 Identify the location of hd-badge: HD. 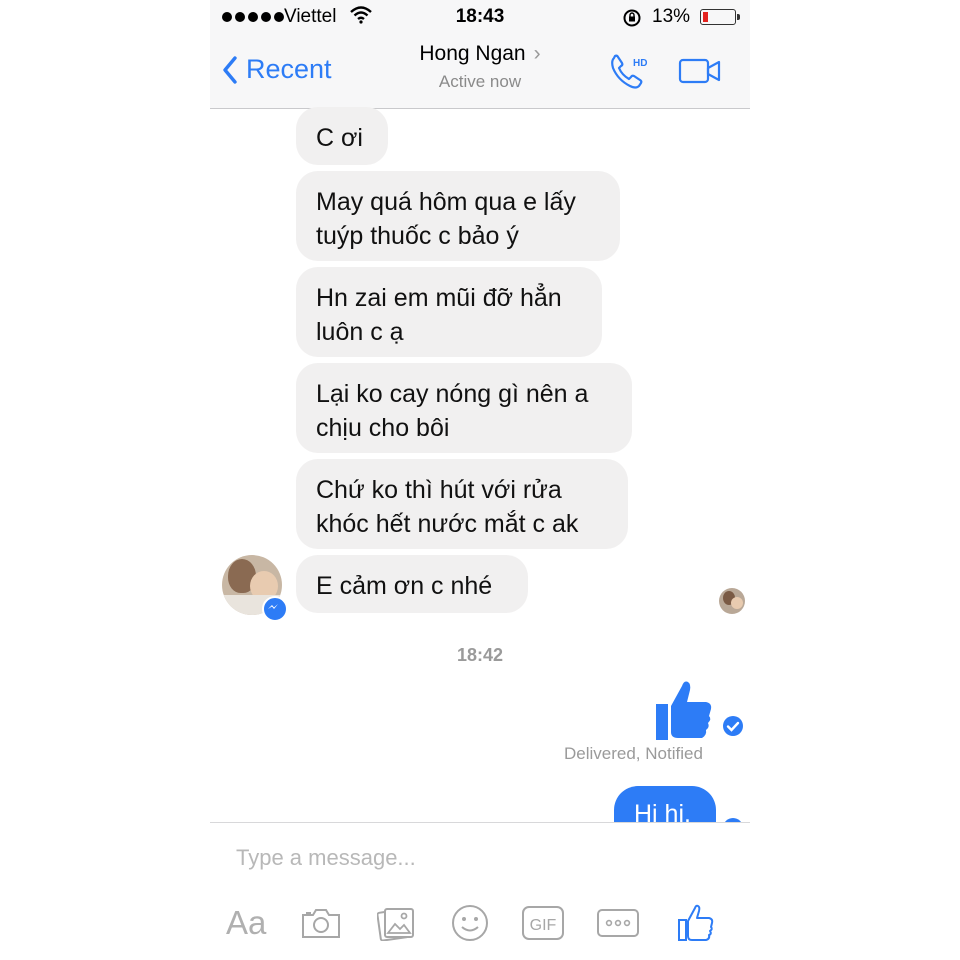
(640, 63).